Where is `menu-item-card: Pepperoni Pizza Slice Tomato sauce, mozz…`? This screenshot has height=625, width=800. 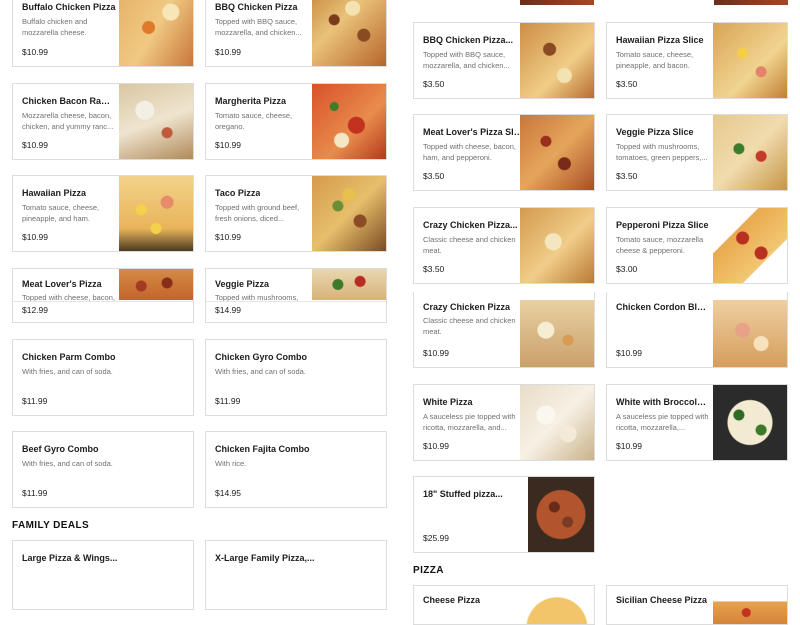
menu-item-card: Pepperoni Pizza Slice Tomato sauce, mozz… is located at coordinates (697, 245).